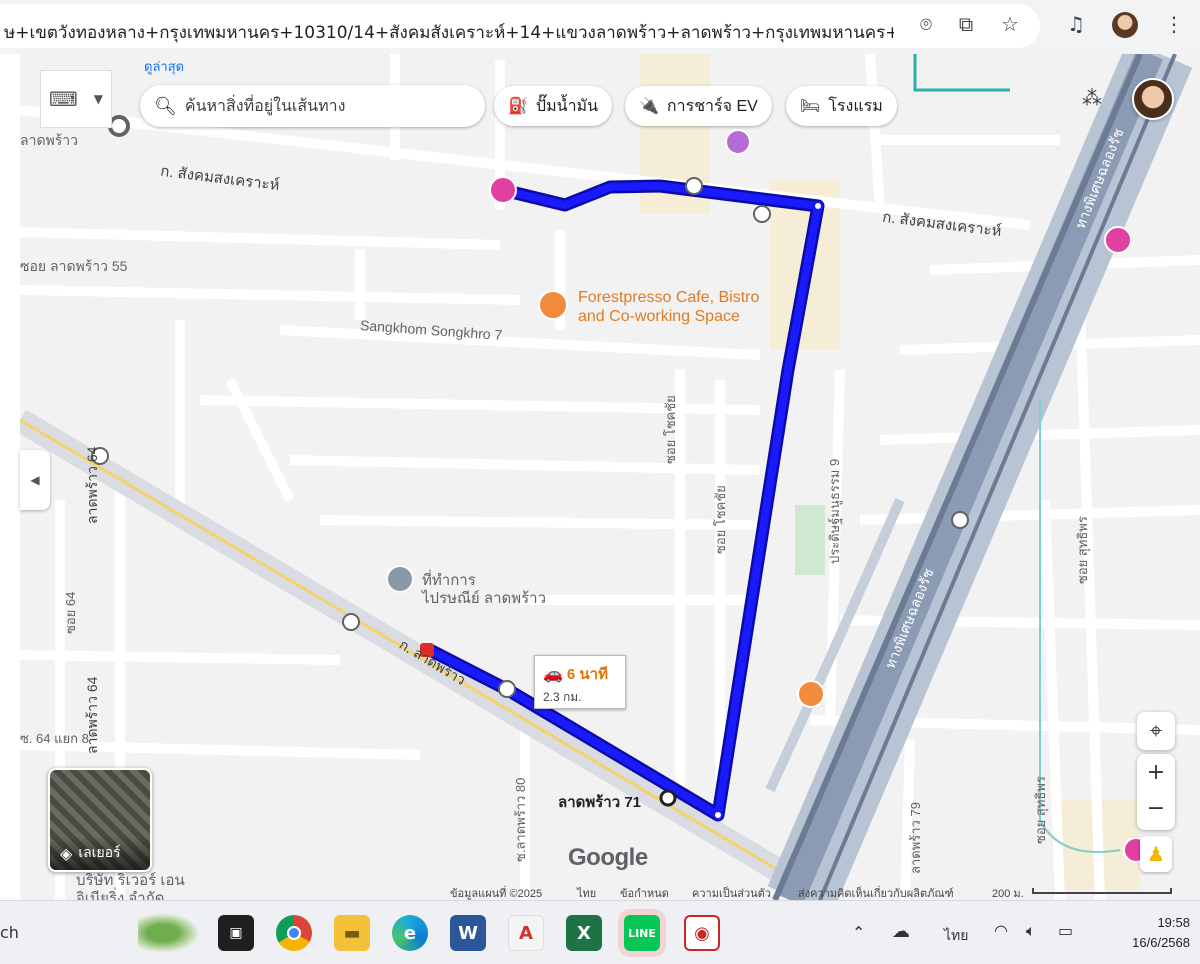 The width and height of the screenshot is (1200, 964). Describe the element at coordinates (1156, 811) in the screenshot. I see `zoom-out-button: −` at that location.